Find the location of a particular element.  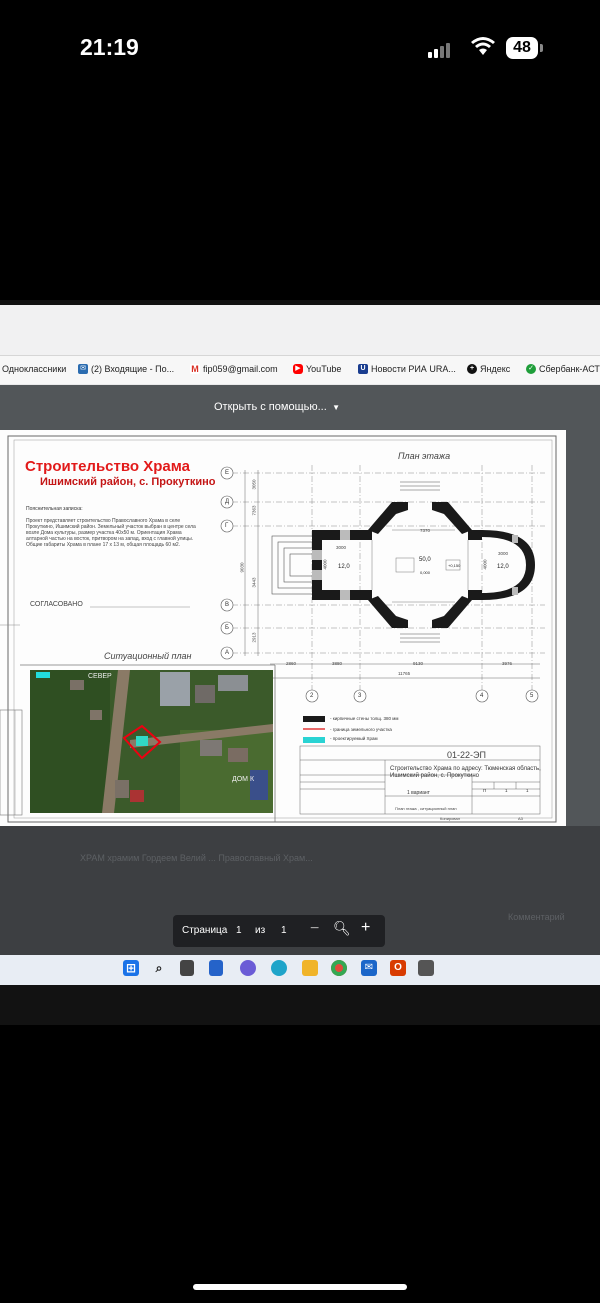

windows-start-icon: ⊞ is located at coordinates (131, 968).